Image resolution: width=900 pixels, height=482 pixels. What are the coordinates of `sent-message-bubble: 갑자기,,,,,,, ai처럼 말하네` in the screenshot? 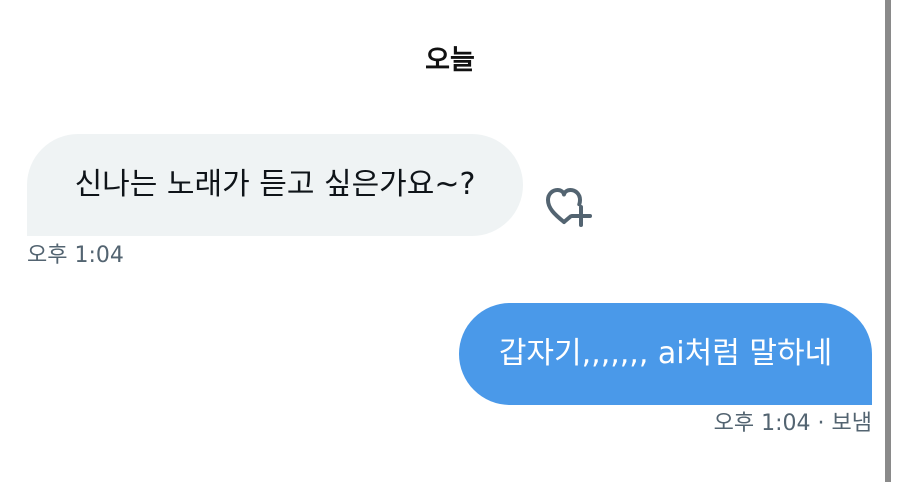 It's located at (665, 354).